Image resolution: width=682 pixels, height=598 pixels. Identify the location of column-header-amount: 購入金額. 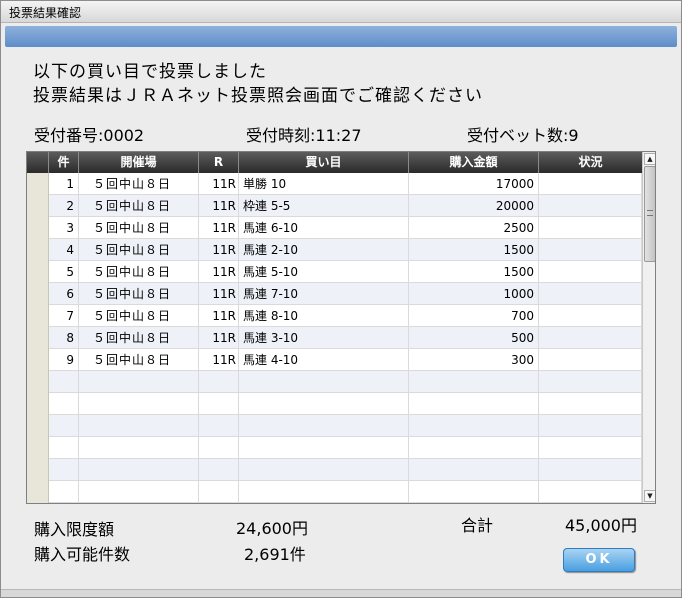
(474, 162).